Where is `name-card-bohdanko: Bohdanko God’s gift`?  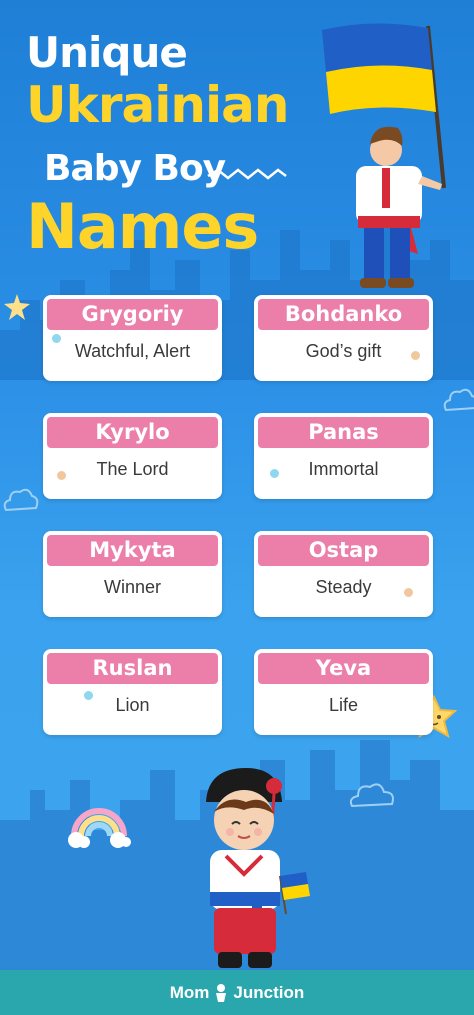 name-card-bohdanko: Bohdanko God’s gift is located at coordinates (343, 338).